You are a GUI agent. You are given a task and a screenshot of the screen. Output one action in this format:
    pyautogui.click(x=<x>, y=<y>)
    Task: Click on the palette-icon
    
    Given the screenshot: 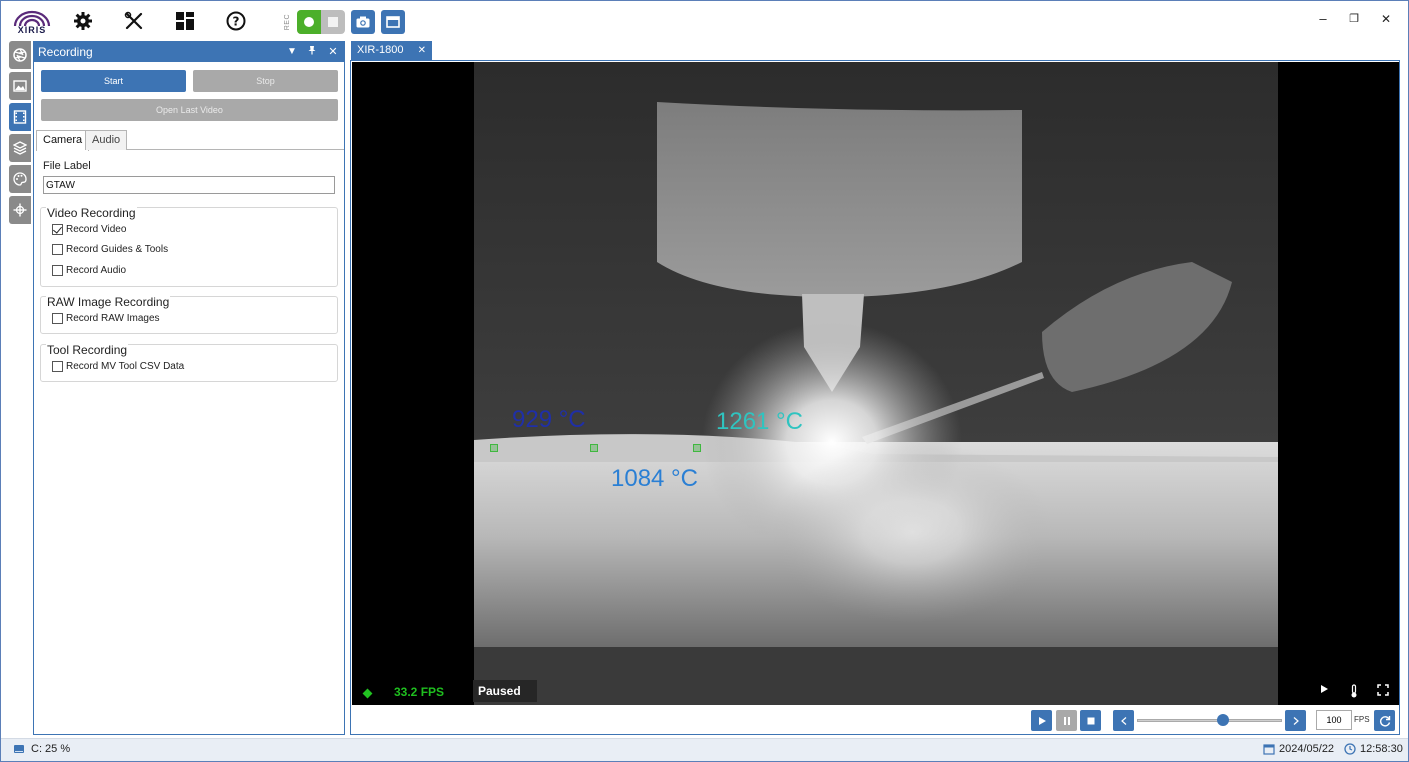 What is the action you would take?
    pyautogui.click(x=20, y=179)
    